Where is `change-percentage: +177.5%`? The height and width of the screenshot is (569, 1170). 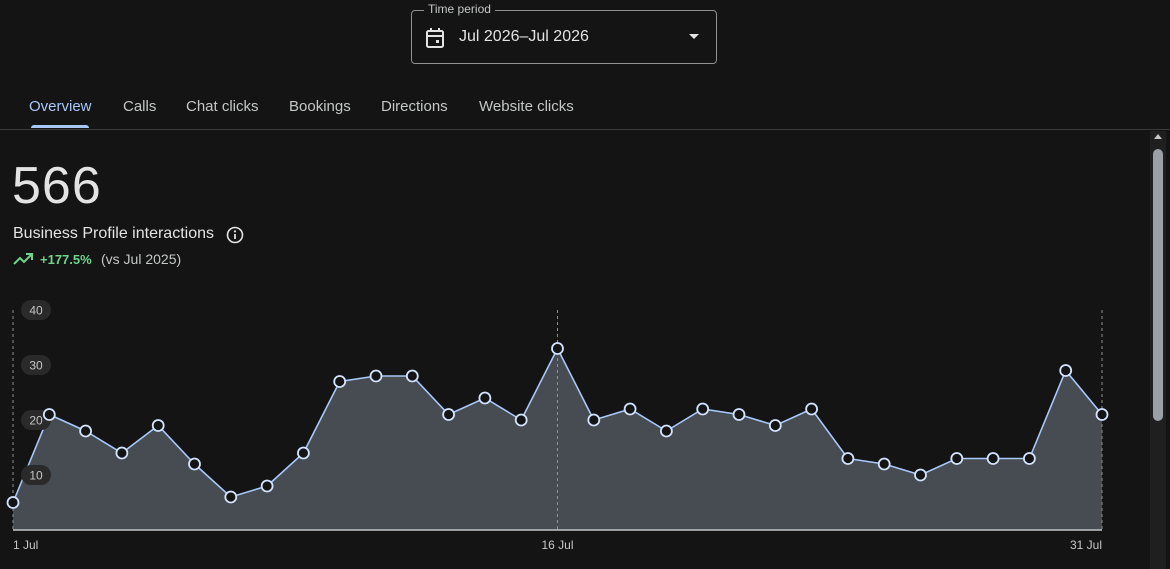
change-percentage: +177.5% is located at coordinates (66, 259).